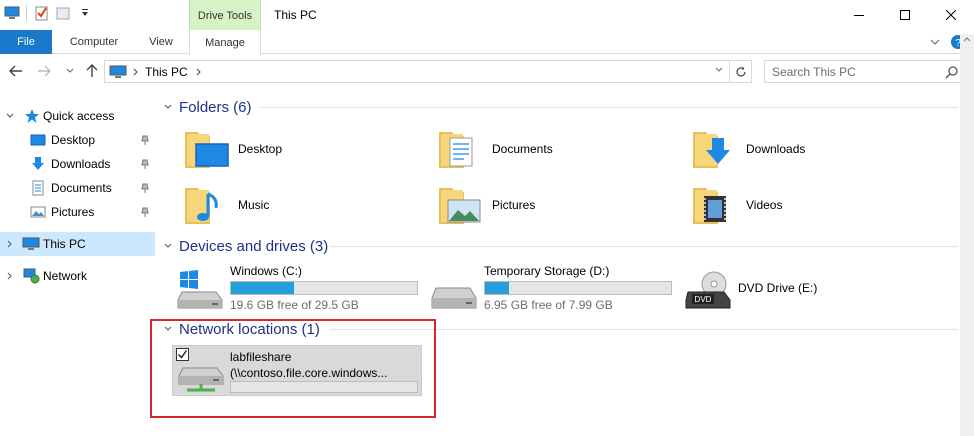  What do you see at coordinates (709, 206) in the screenshot?
I see `videos-folder-icon` at bounding box center [709, 206].